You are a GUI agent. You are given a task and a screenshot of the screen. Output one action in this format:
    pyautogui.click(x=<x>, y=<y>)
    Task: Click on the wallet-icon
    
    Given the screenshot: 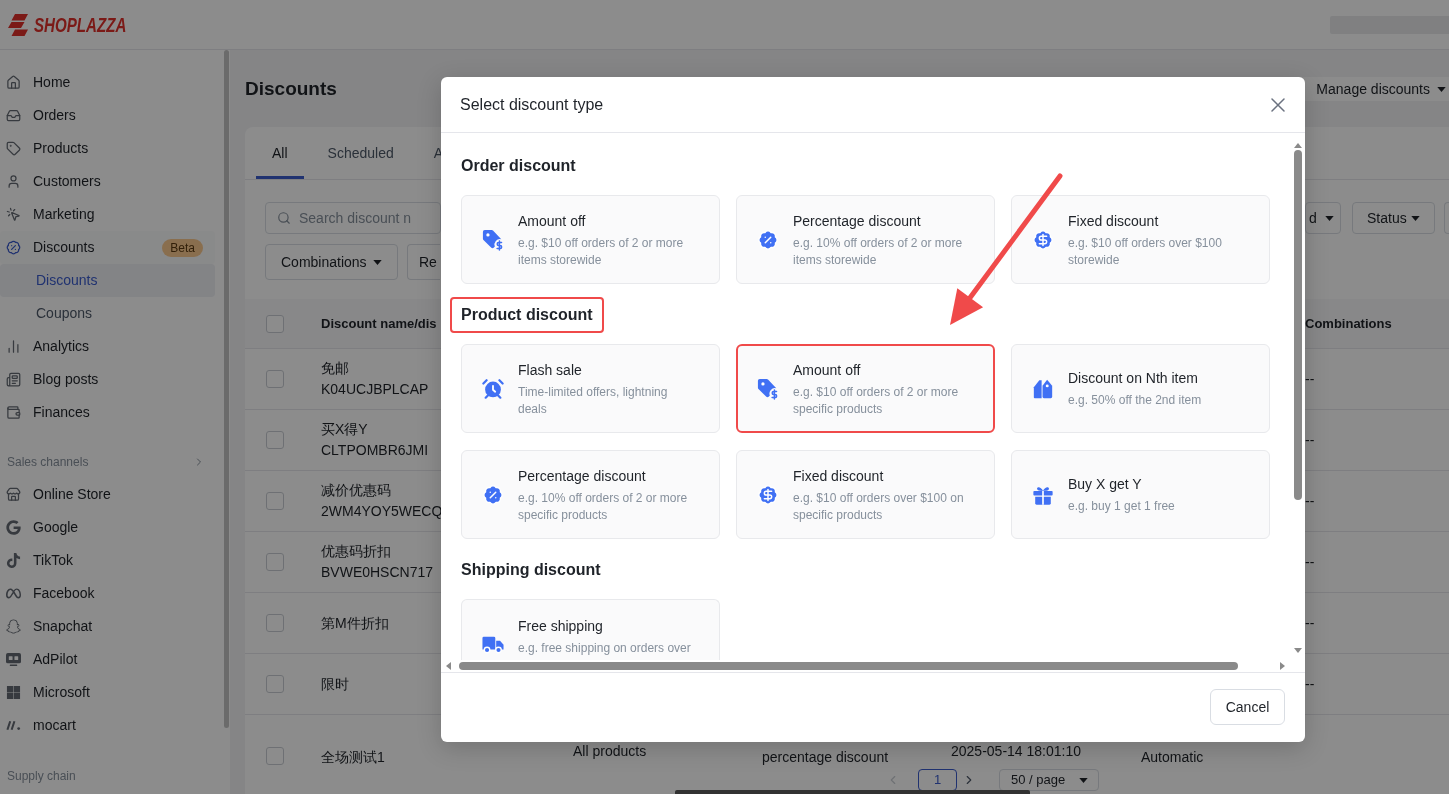 What is the action you would take?
    pyautogui.click(x=13, y=412)
    